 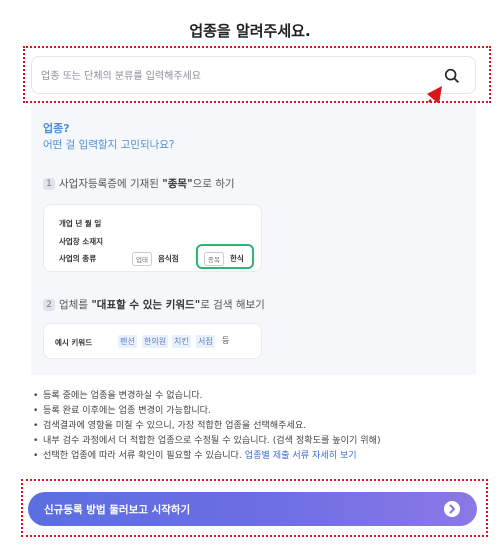 What do you see at coordinates (78, 258) in the screenshot?
I see `card-label: 사업의 종류` at bounding box center [78, 258].